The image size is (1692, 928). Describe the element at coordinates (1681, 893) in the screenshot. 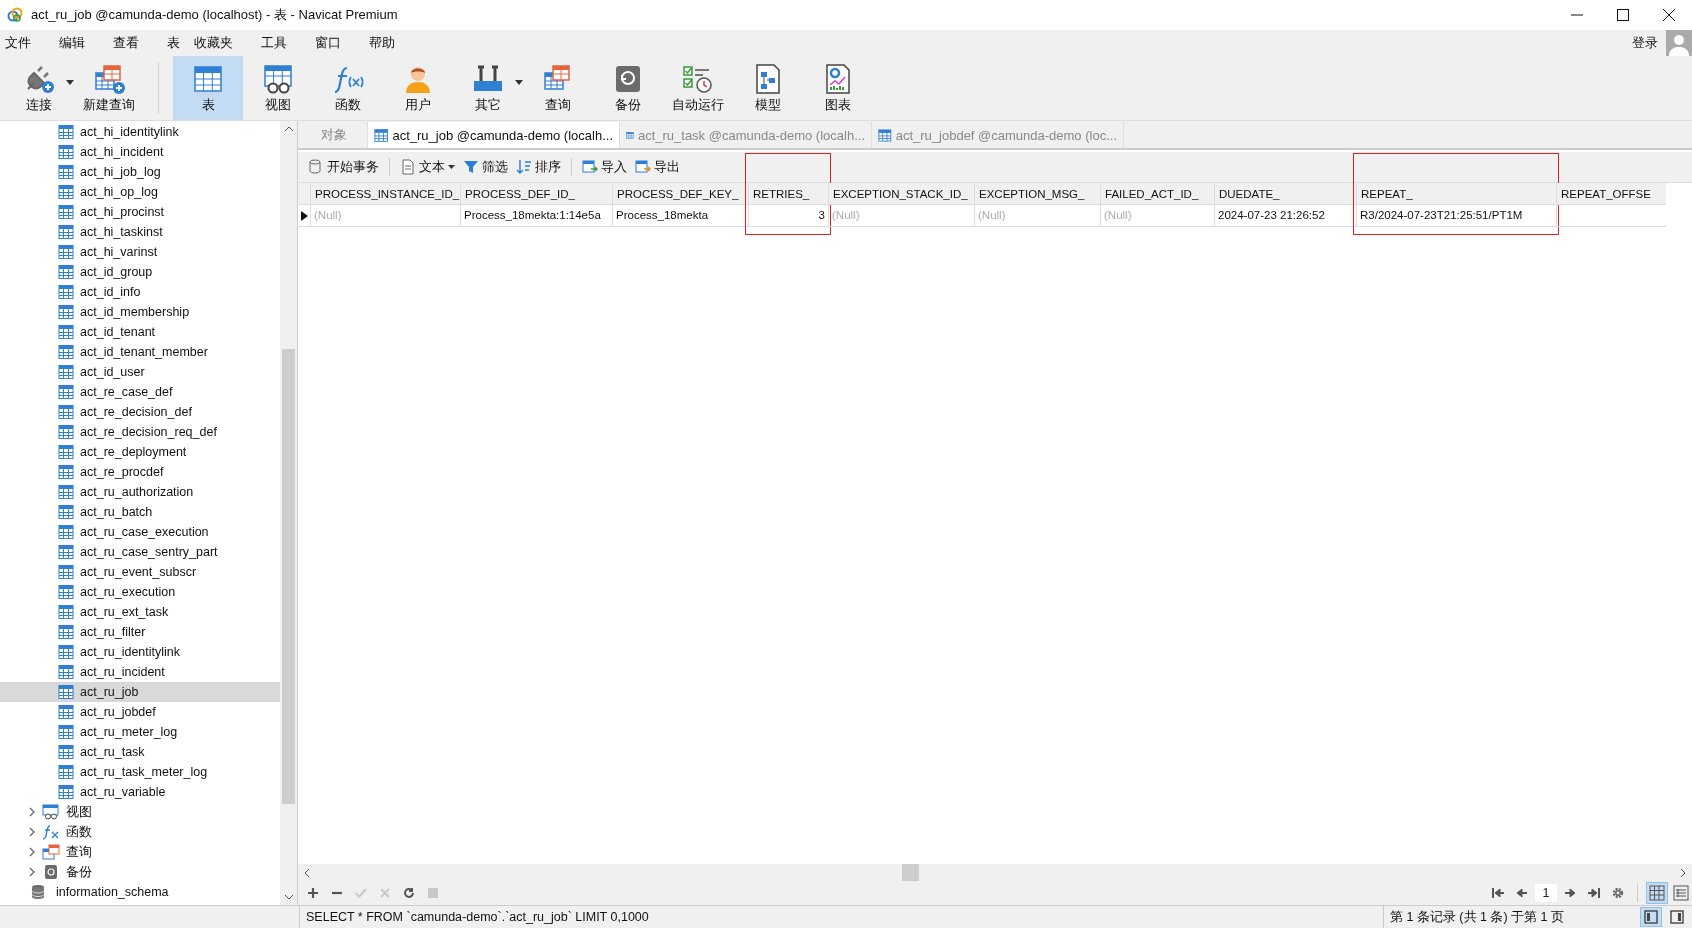

I see `form-view-button` at that location.